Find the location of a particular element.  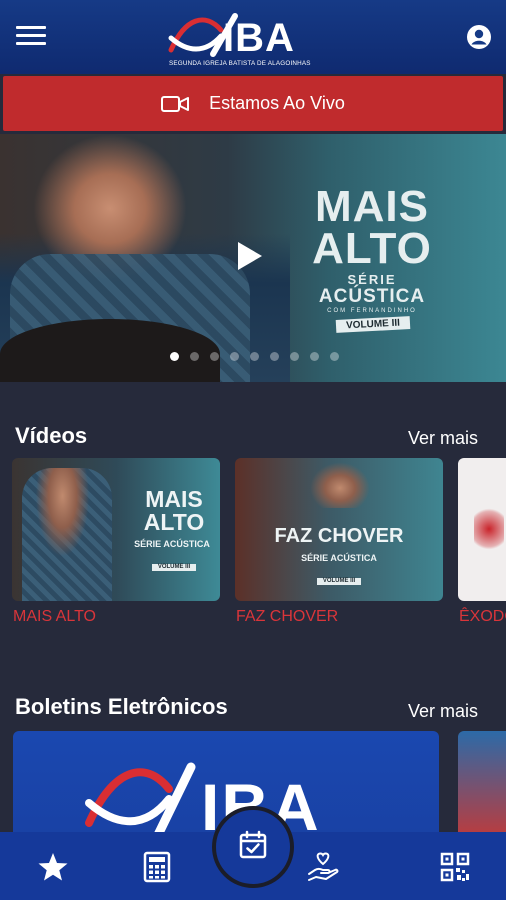

logo-text: IBA is located at coordinates (259, 38).